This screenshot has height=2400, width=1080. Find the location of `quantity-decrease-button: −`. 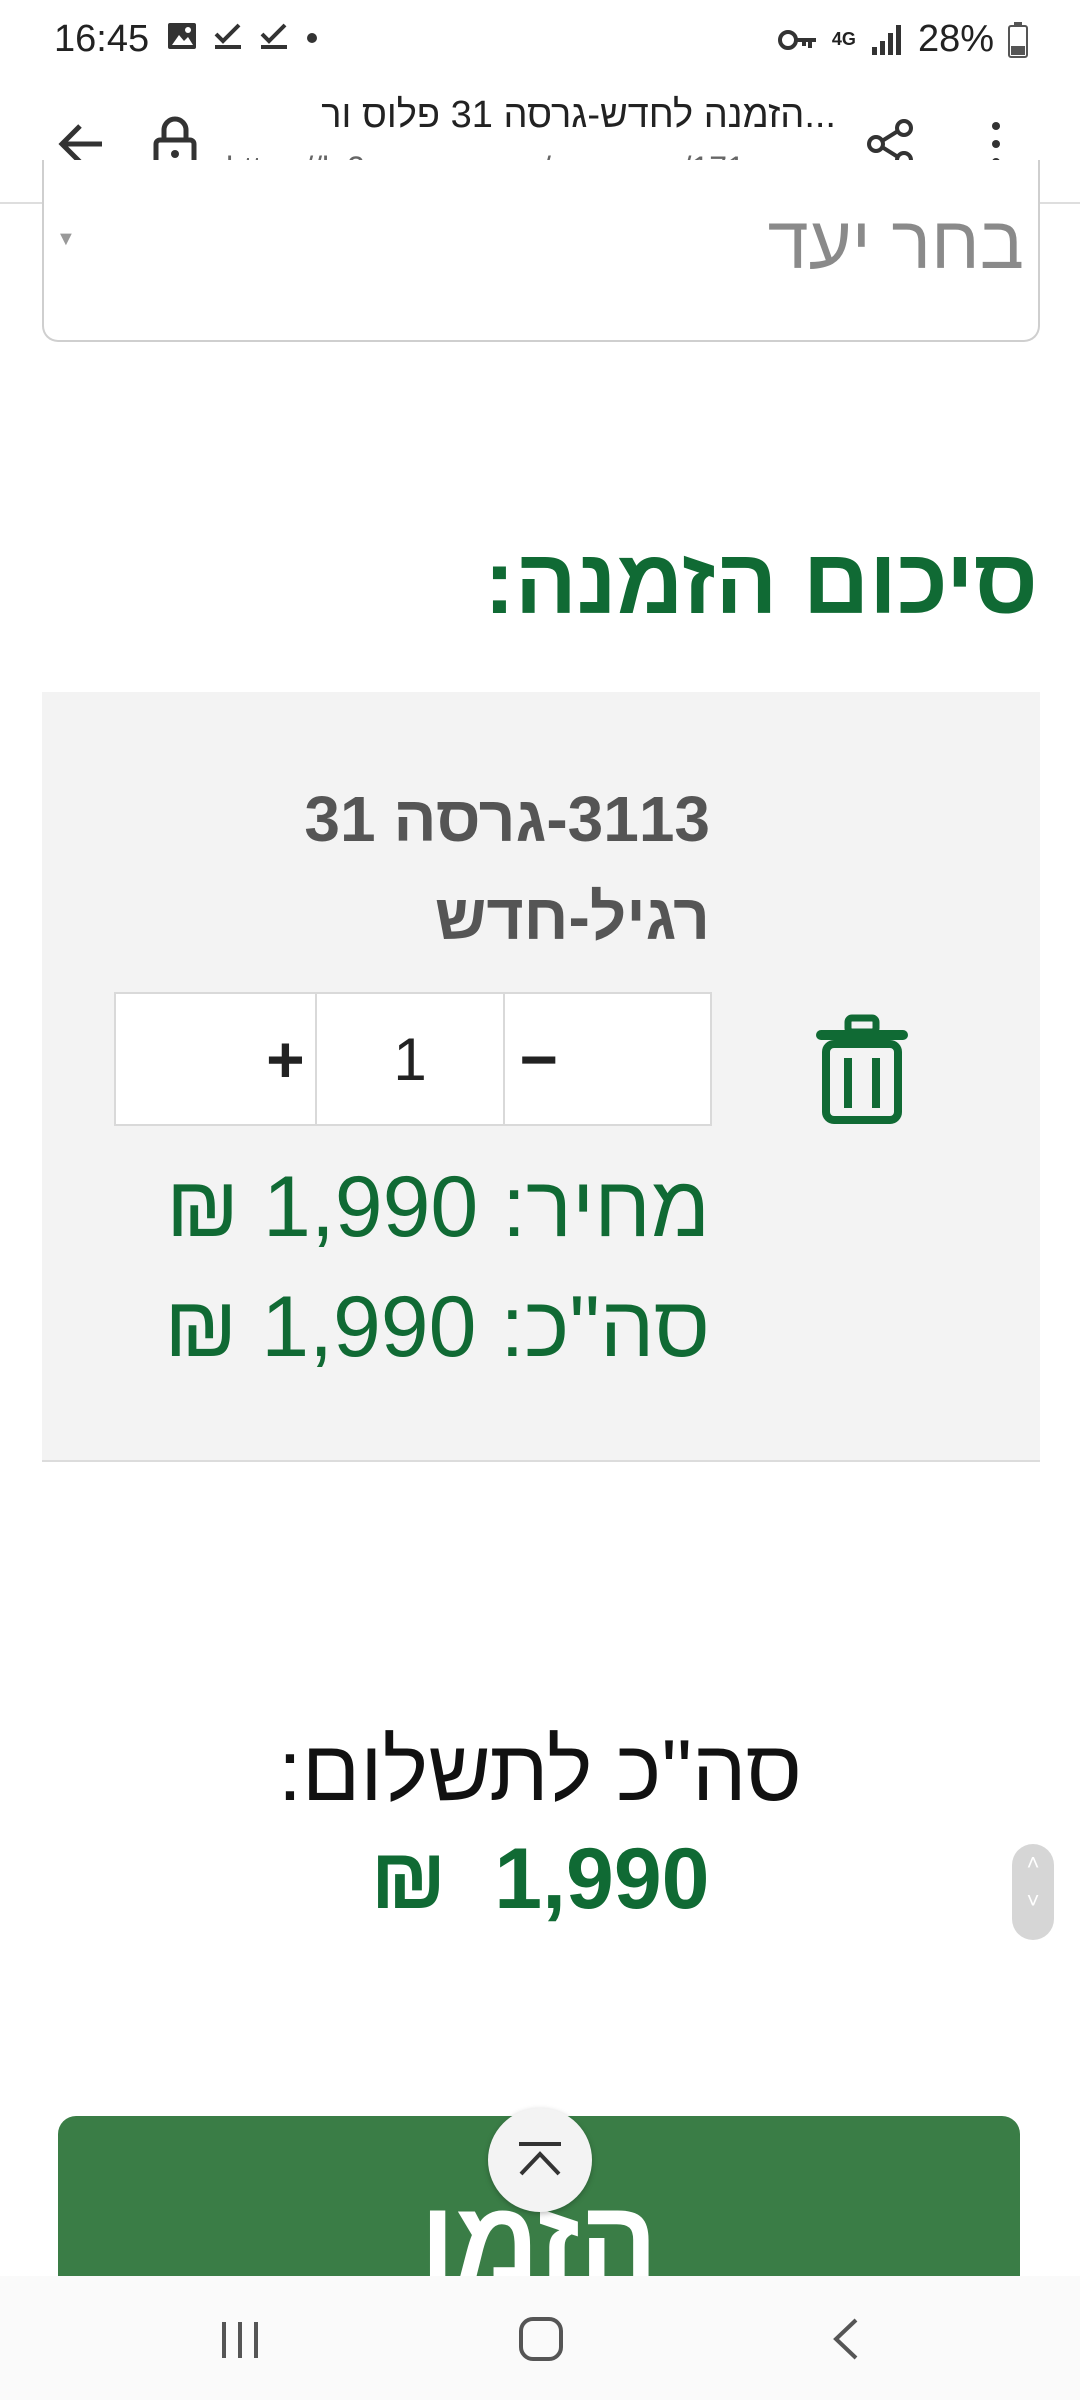

quantity-decrease-button: − is located at coordinates (607, 1059).